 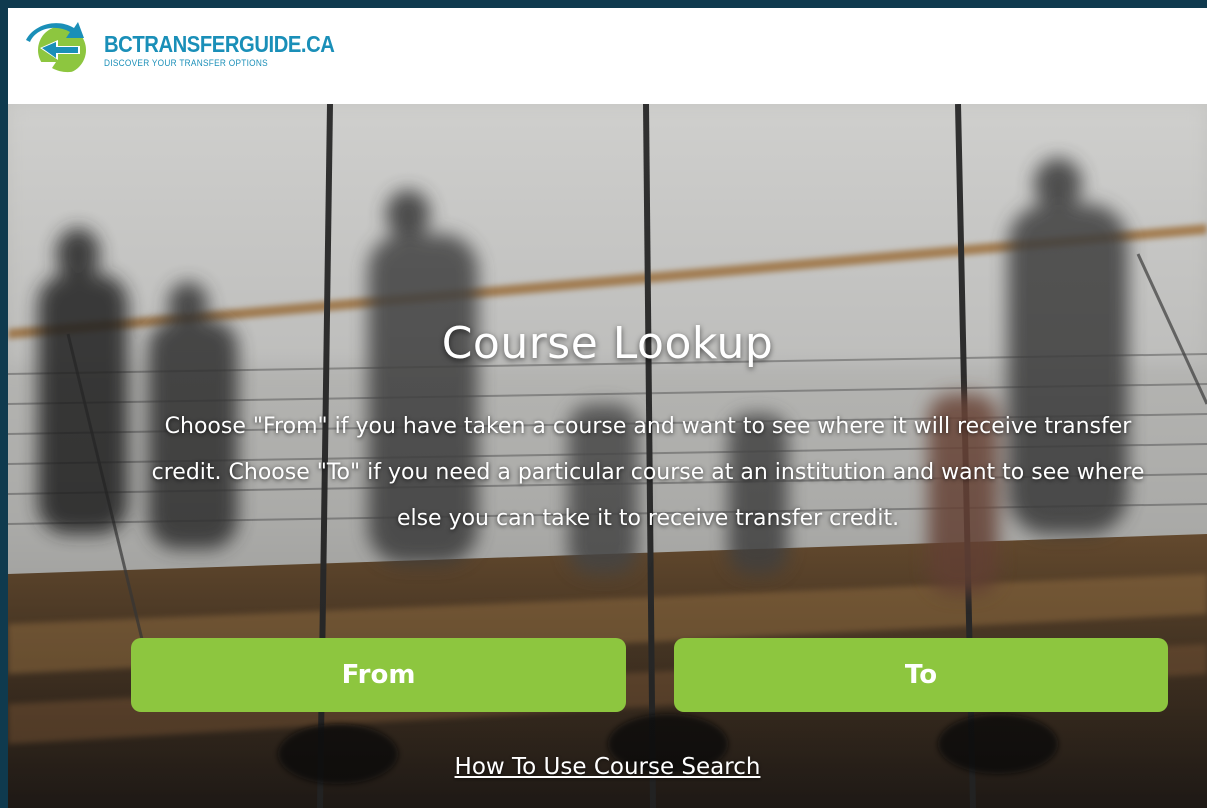 I want to click on logo-title: BCTRANSFERGUIDE.CA, so click(x=219, y=43).